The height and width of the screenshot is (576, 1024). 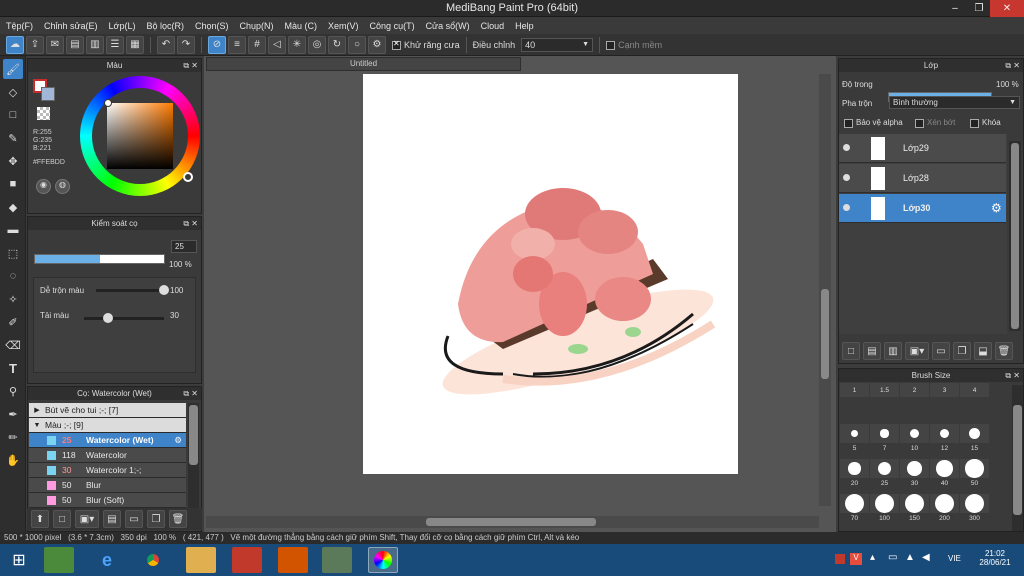 I want to click on new-layer-icon: □, so click(x=851, y=351).